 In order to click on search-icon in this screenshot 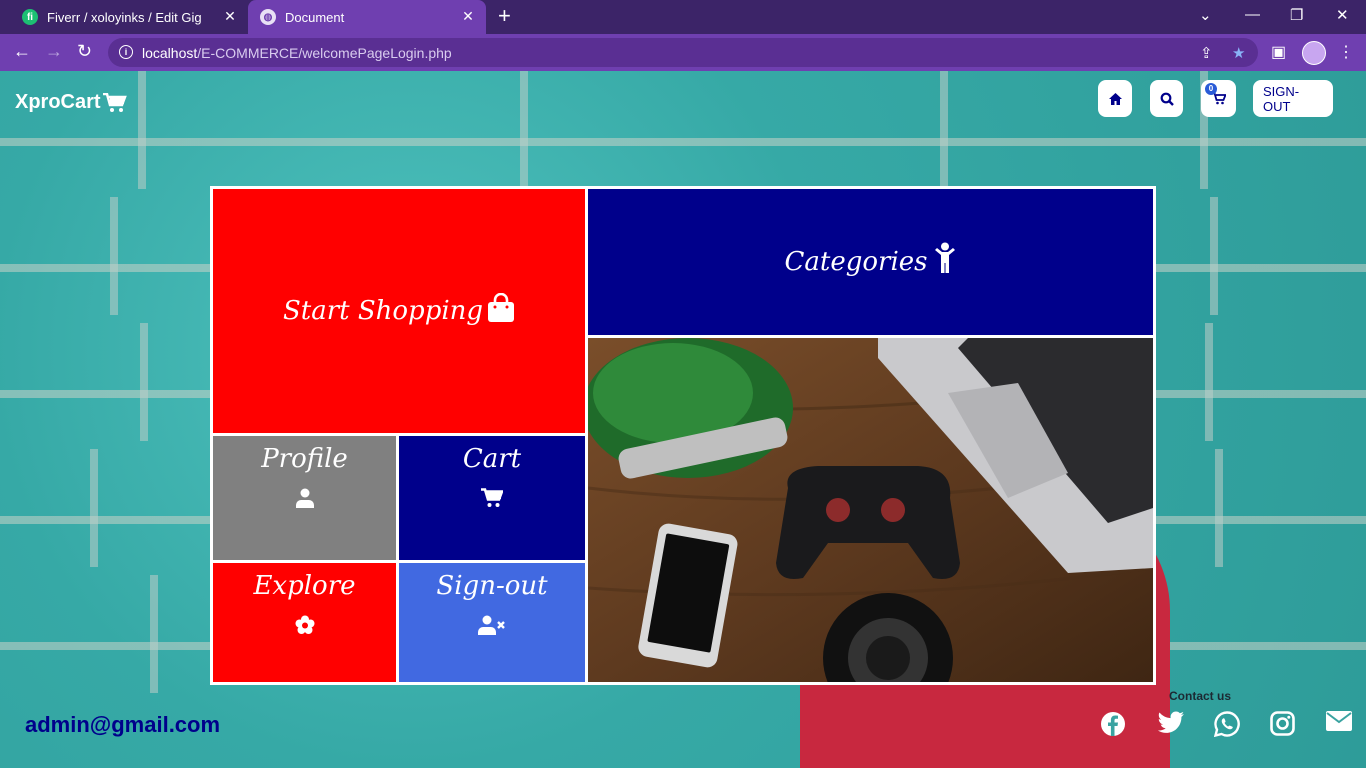, I will do `click(1167, 99)`.